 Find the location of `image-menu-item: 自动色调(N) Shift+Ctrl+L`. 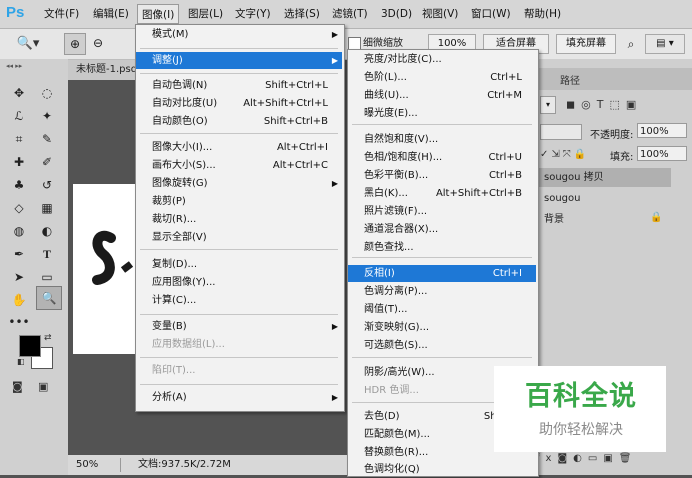

image-menu-item: 自动色调(N) Shift+Ctrl+L is located at coordinates (239, 85).